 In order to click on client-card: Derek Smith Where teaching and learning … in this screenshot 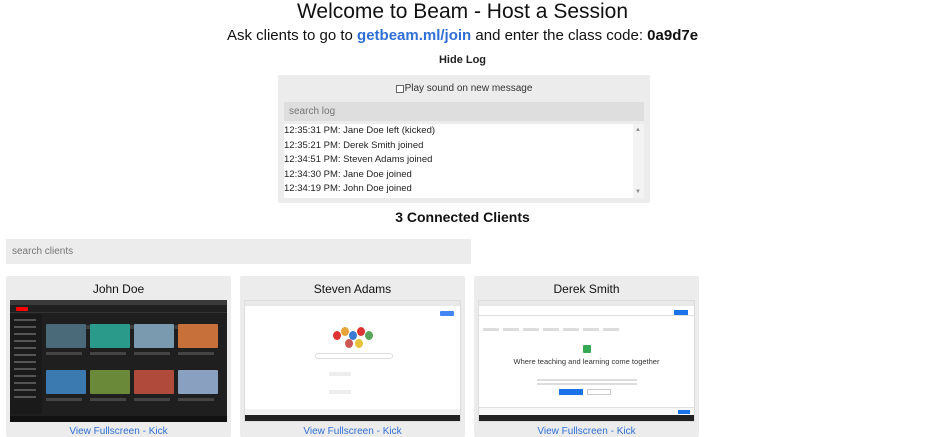, I will do `click(586, 356)`.